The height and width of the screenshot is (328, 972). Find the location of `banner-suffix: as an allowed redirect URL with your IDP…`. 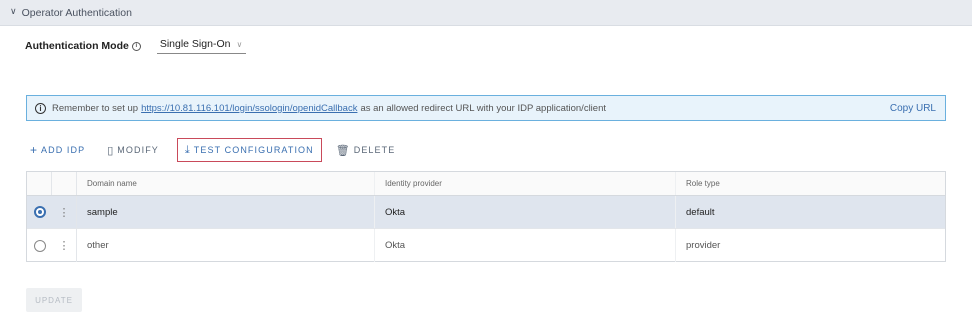

banner-suffix: as an allowed redirect URL with your IDP… is located at coordinates (483, 108).